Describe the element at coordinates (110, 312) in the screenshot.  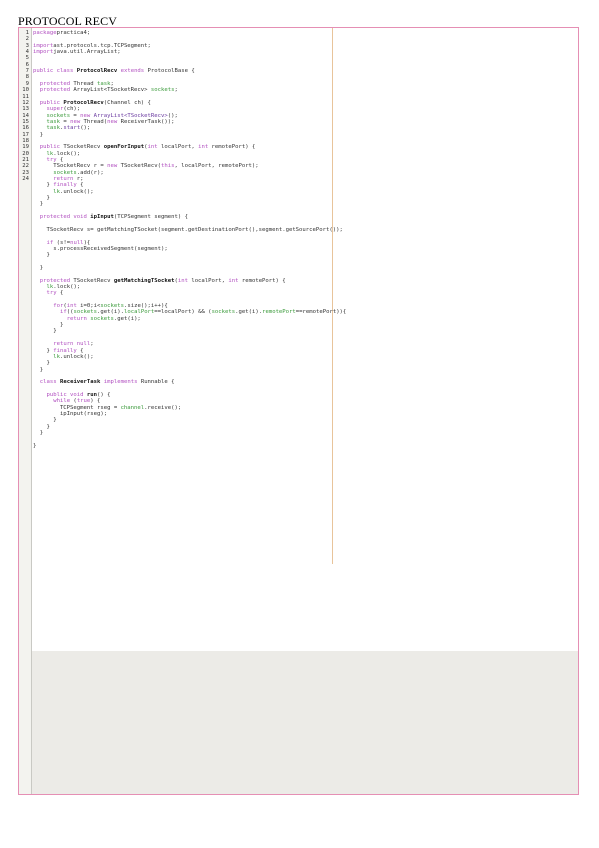
I see `code-token: .get(i).` at that location.